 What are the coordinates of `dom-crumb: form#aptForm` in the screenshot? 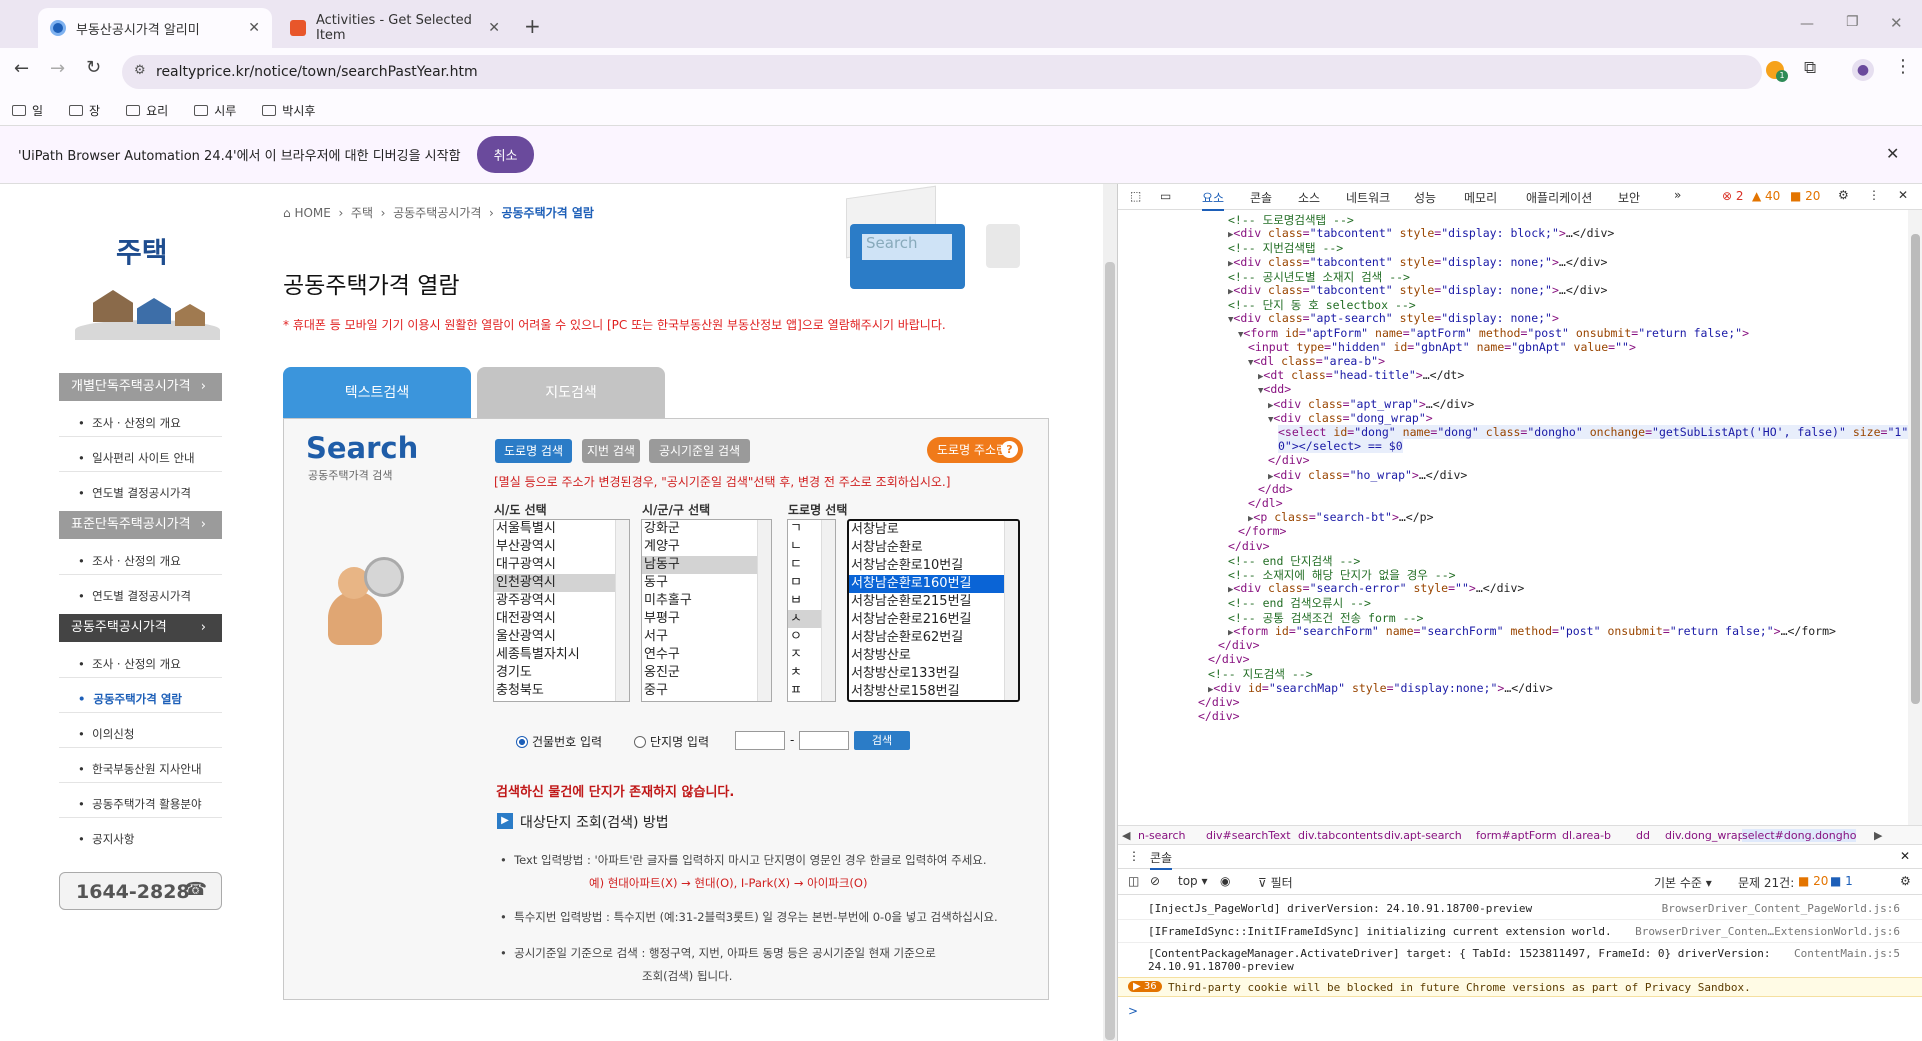 It's located at (1516, 835).